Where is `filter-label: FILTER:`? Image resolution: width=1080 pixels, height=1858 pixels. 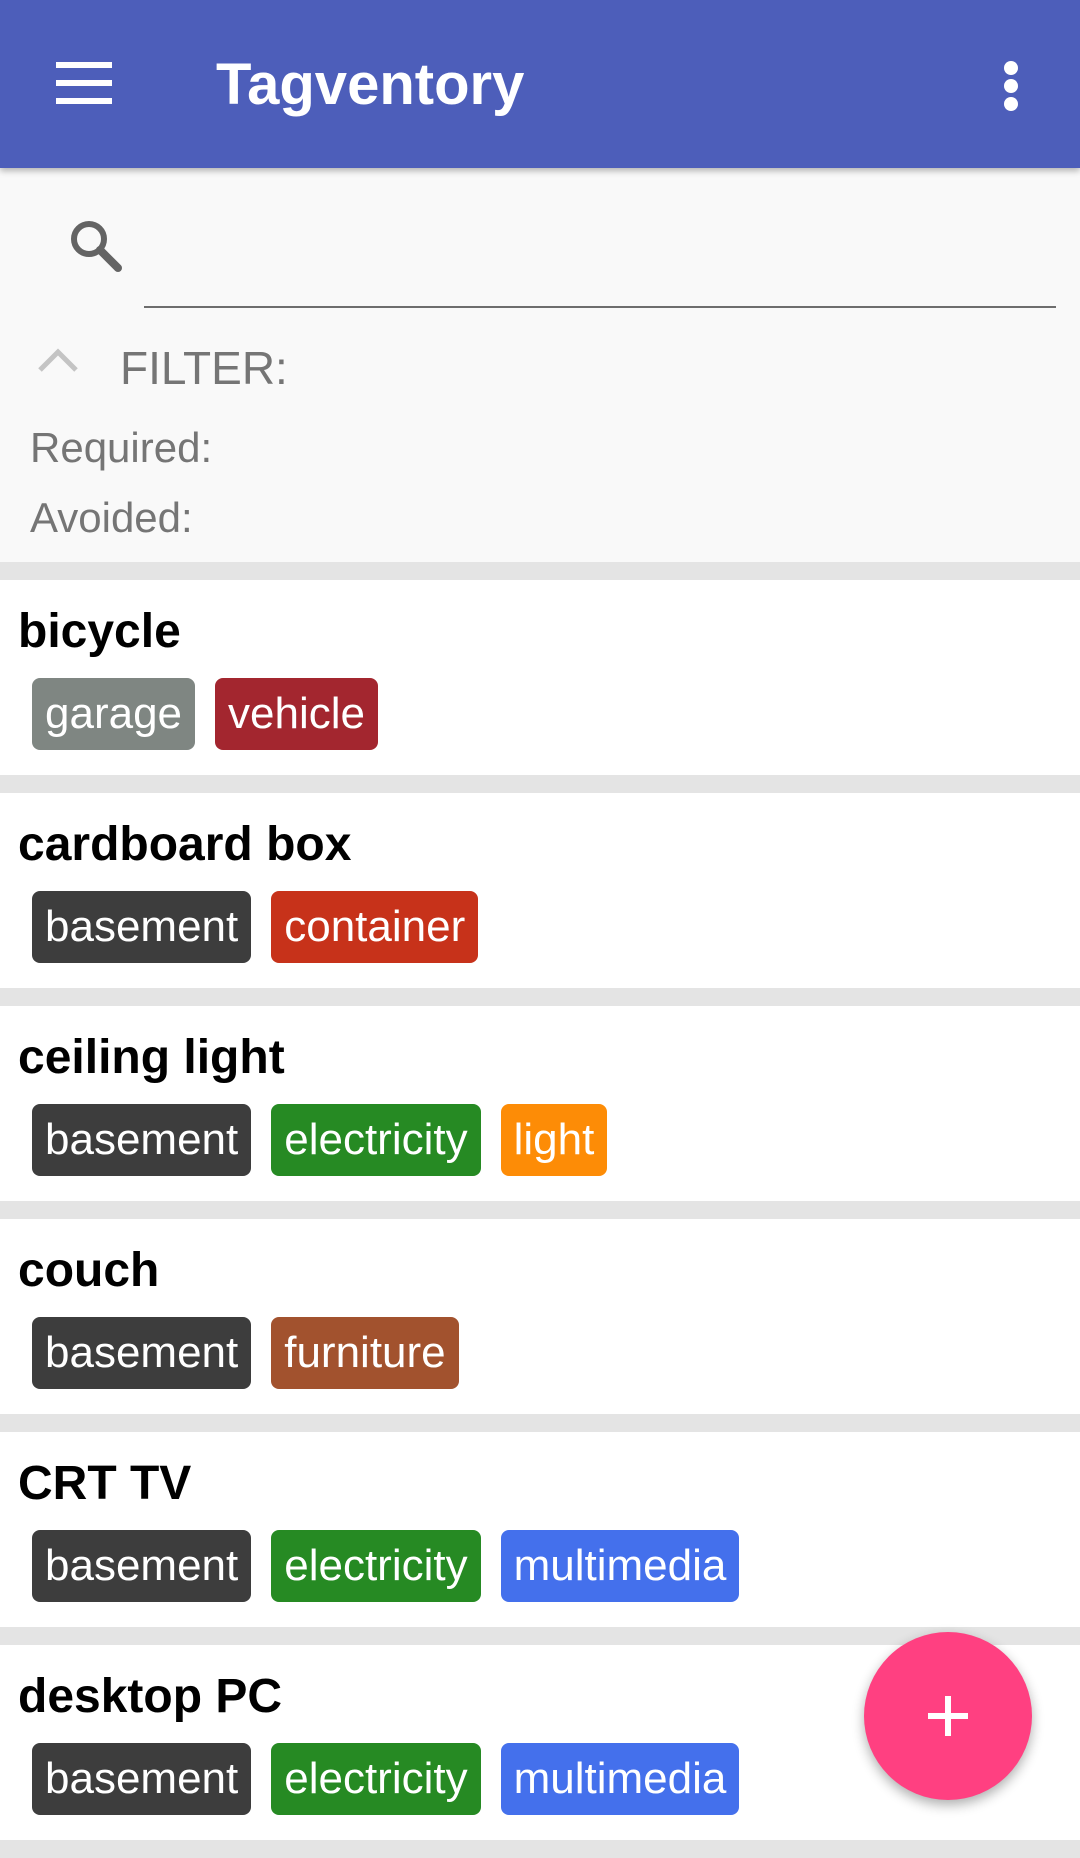 filter-label: FILTER: is located at coordinates (204, 368).